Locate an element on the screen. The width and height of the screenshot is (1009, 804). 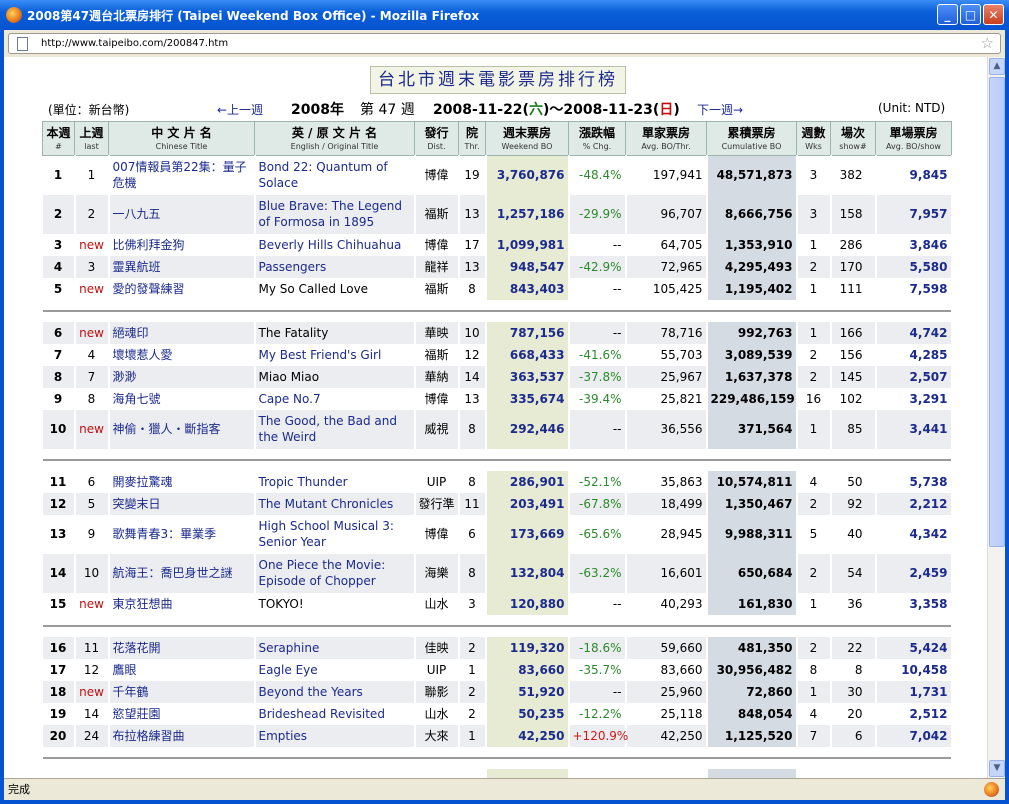
theaters-cell: 19 is located at coordinates (472, 175).